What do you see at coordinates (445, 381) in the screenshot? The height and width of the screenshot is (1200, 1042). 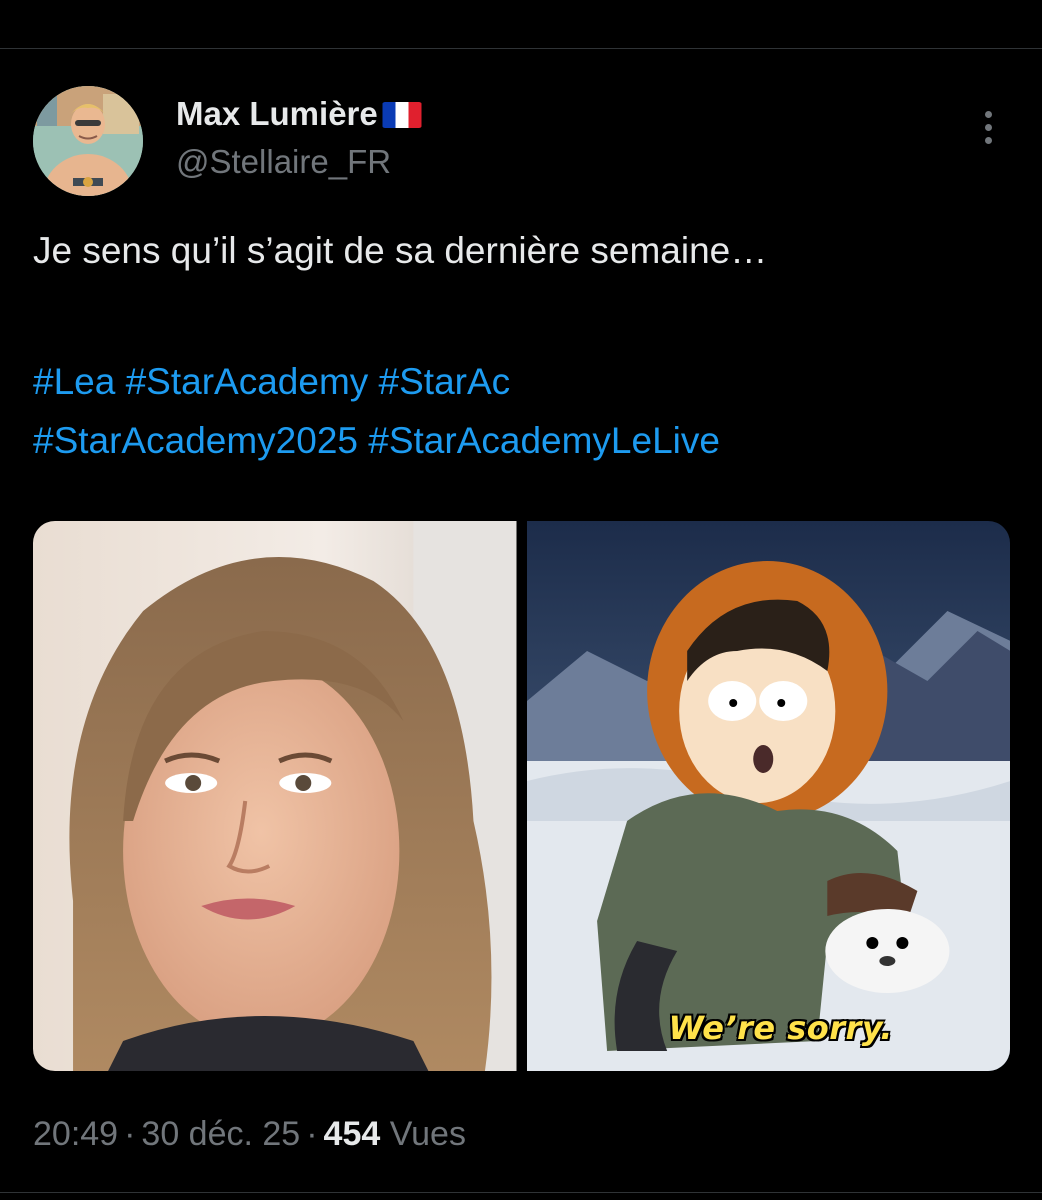 I see `hashtag-starac: #StarAc` at bounding box center [445, 381].